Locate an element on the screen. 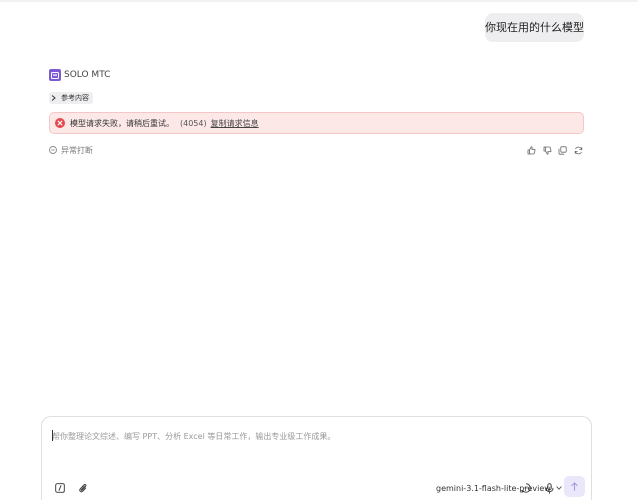  thumbs-down-icon is located at coordinates (547, 150).